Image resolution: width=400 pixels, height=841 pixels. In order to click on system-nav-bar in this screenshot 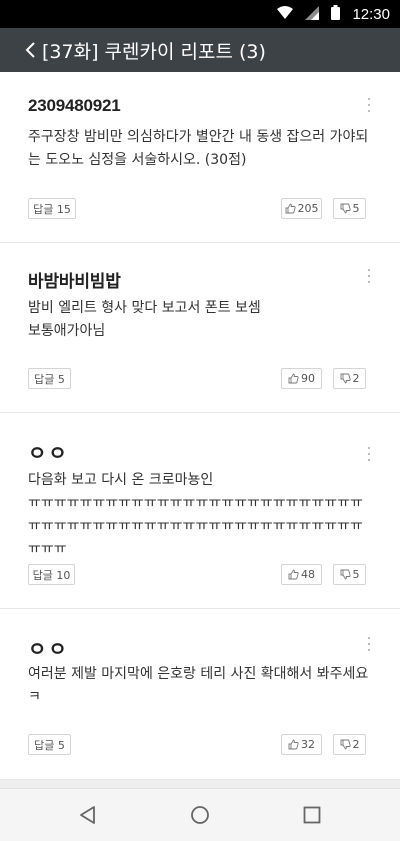, I will do `click(200, 814)`.